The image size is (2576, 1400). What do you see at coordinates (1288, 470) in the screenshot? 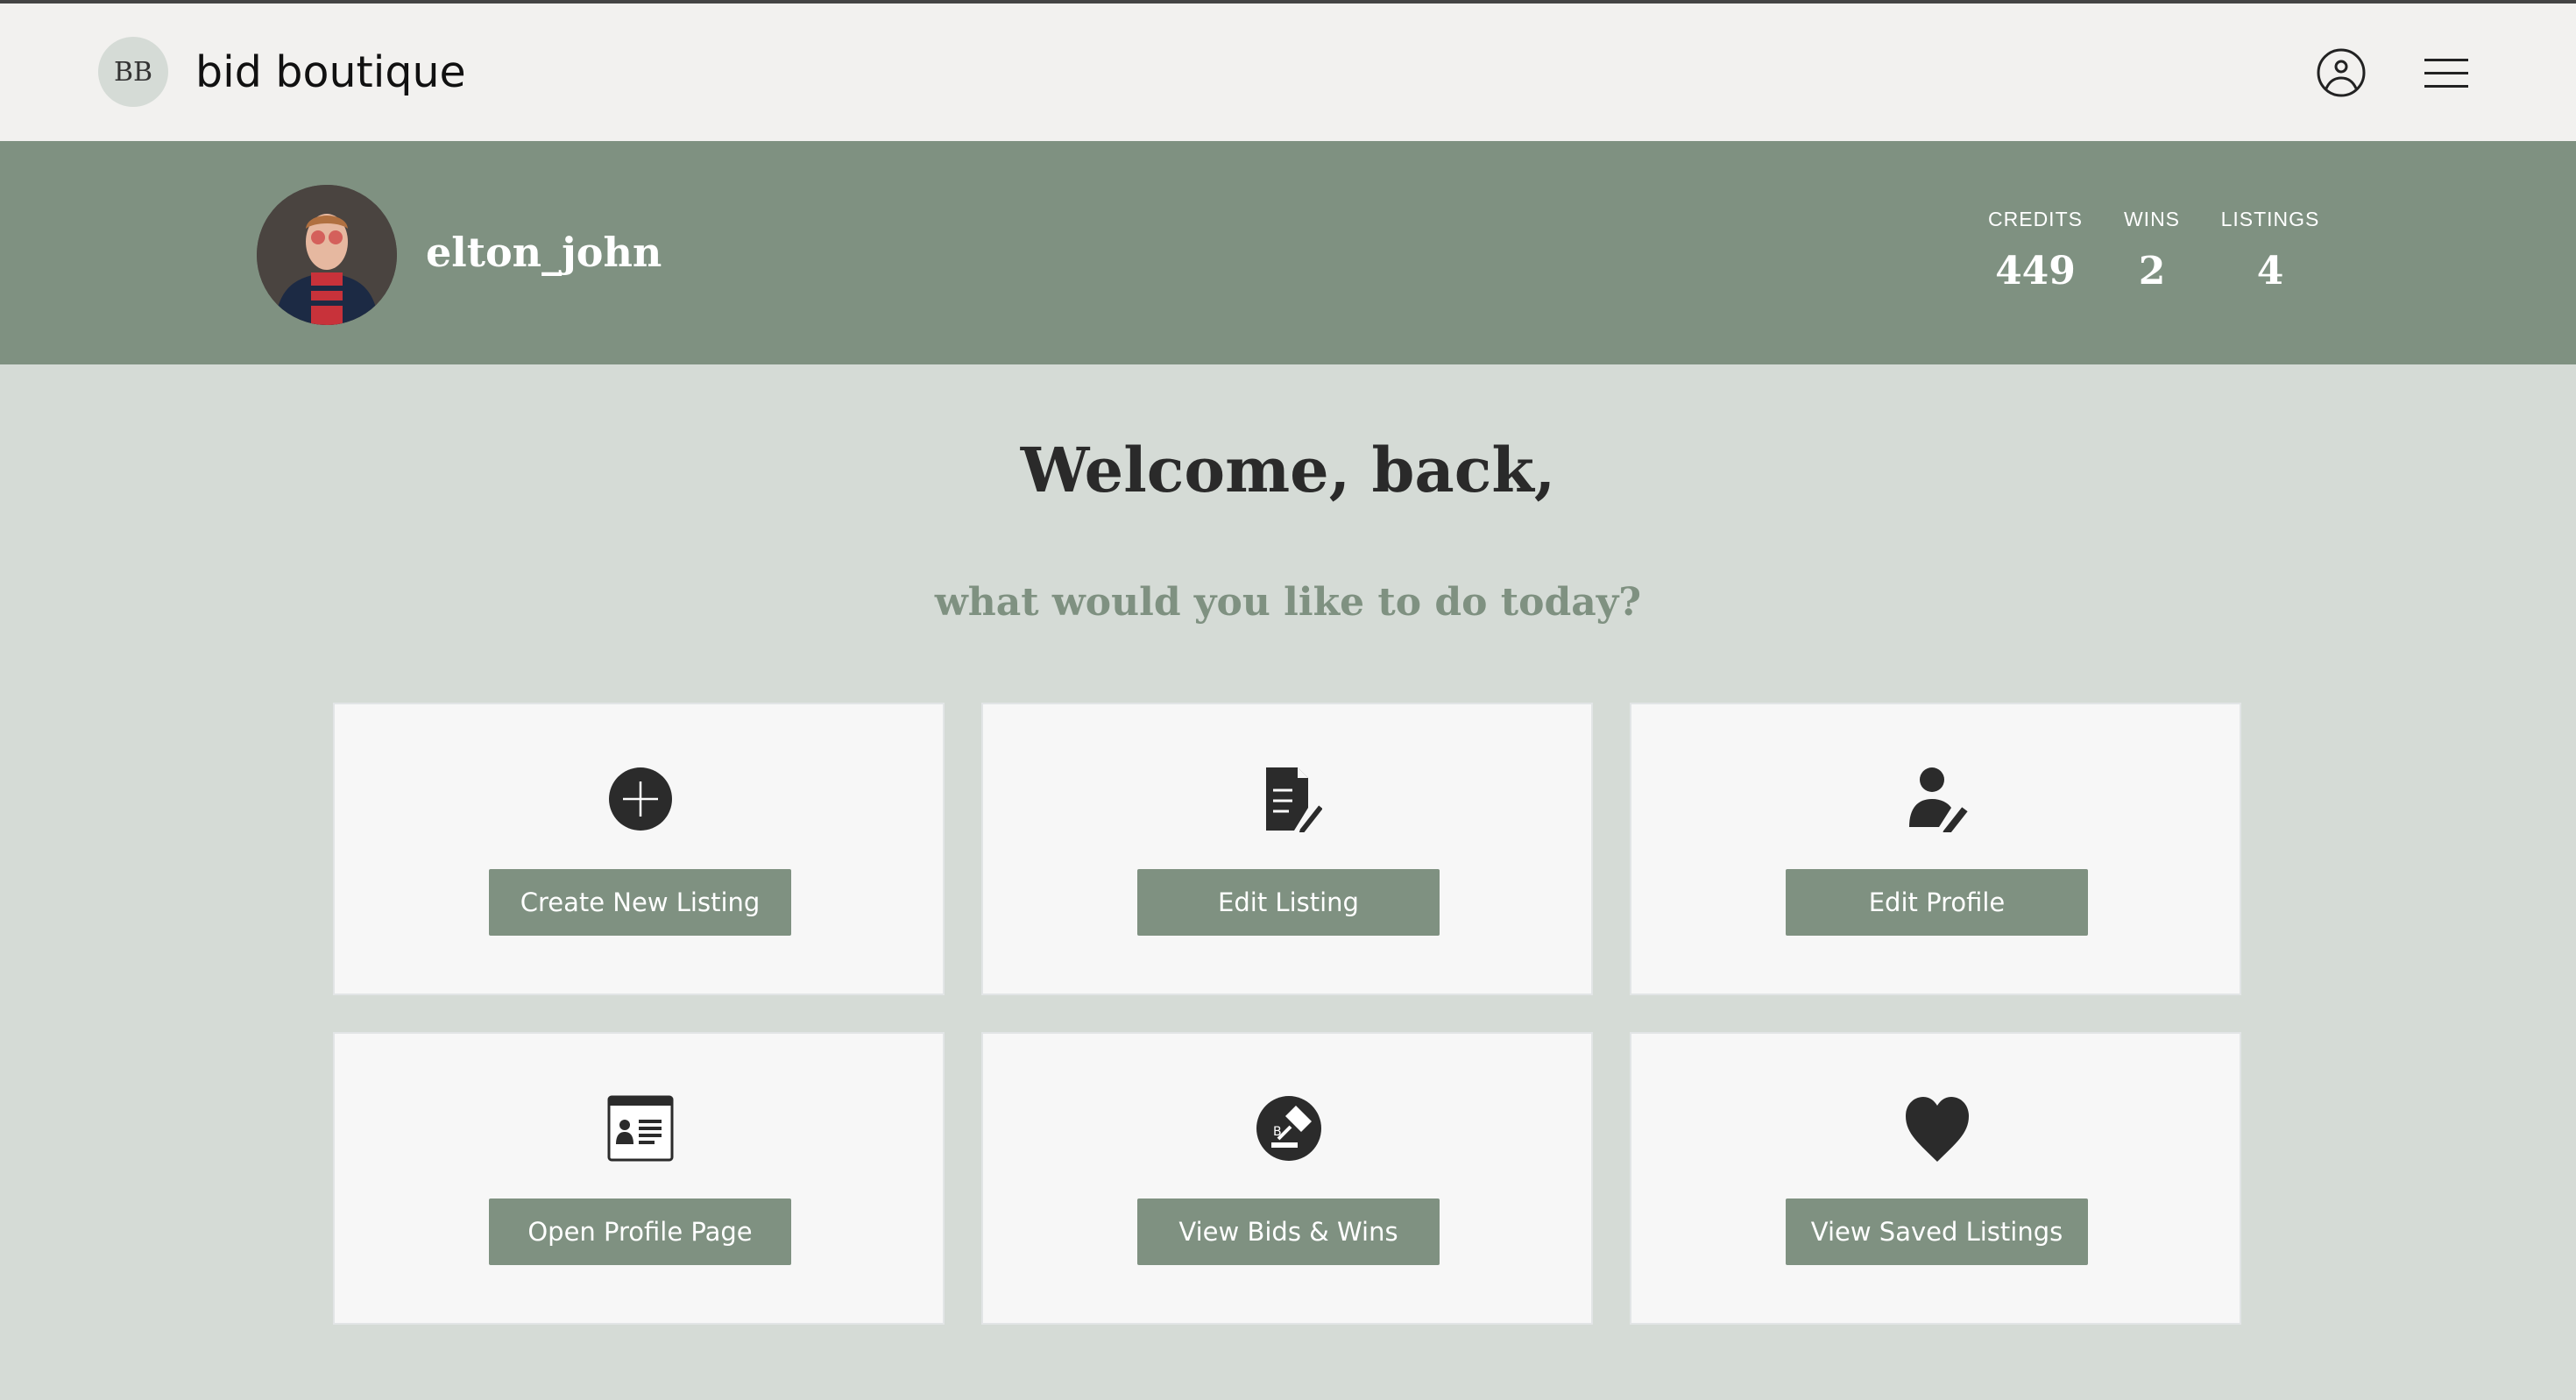
I see `welcome-title: Welcome, back,` at bounding box center [1288, 470].